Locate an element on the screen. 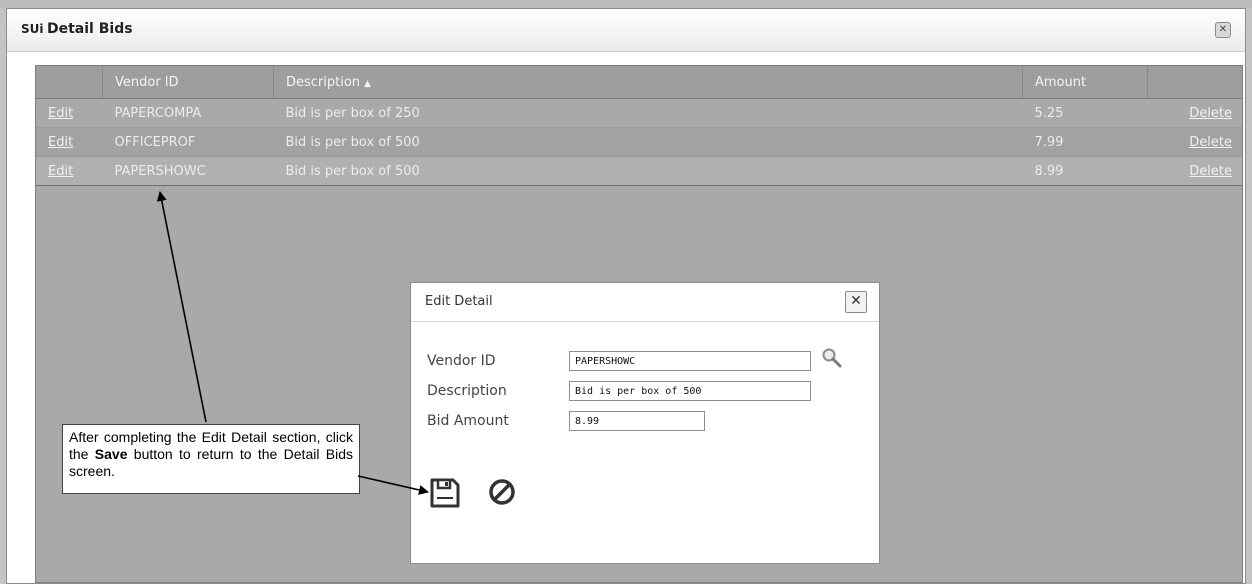  window-titlebar: SUi Detail Bids ✕ is located at coordinates (626, 30).